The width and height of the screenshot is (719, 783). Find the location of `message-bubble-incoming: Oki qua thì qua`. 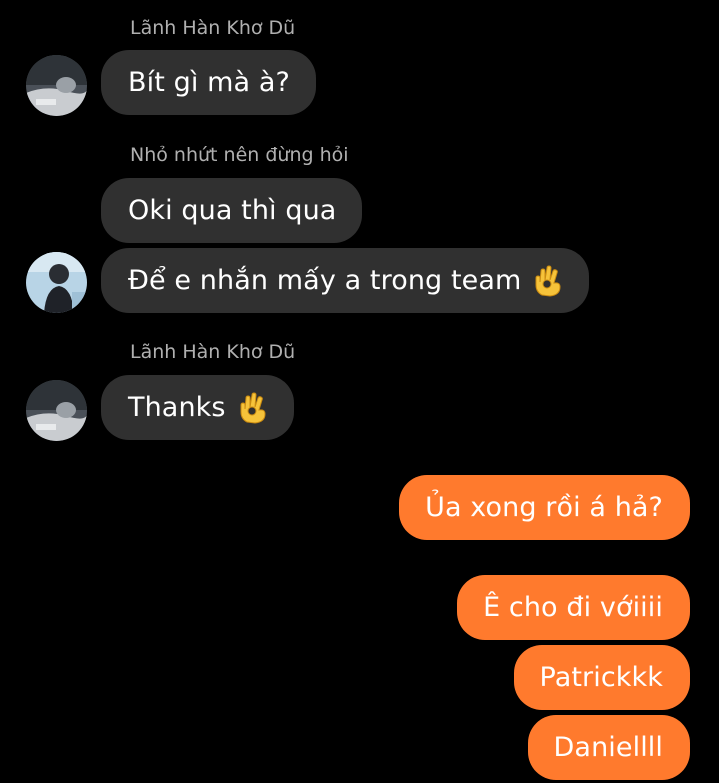

message-bubble-incoming: Oki qua thì qua is located at coordinates (232, 210).